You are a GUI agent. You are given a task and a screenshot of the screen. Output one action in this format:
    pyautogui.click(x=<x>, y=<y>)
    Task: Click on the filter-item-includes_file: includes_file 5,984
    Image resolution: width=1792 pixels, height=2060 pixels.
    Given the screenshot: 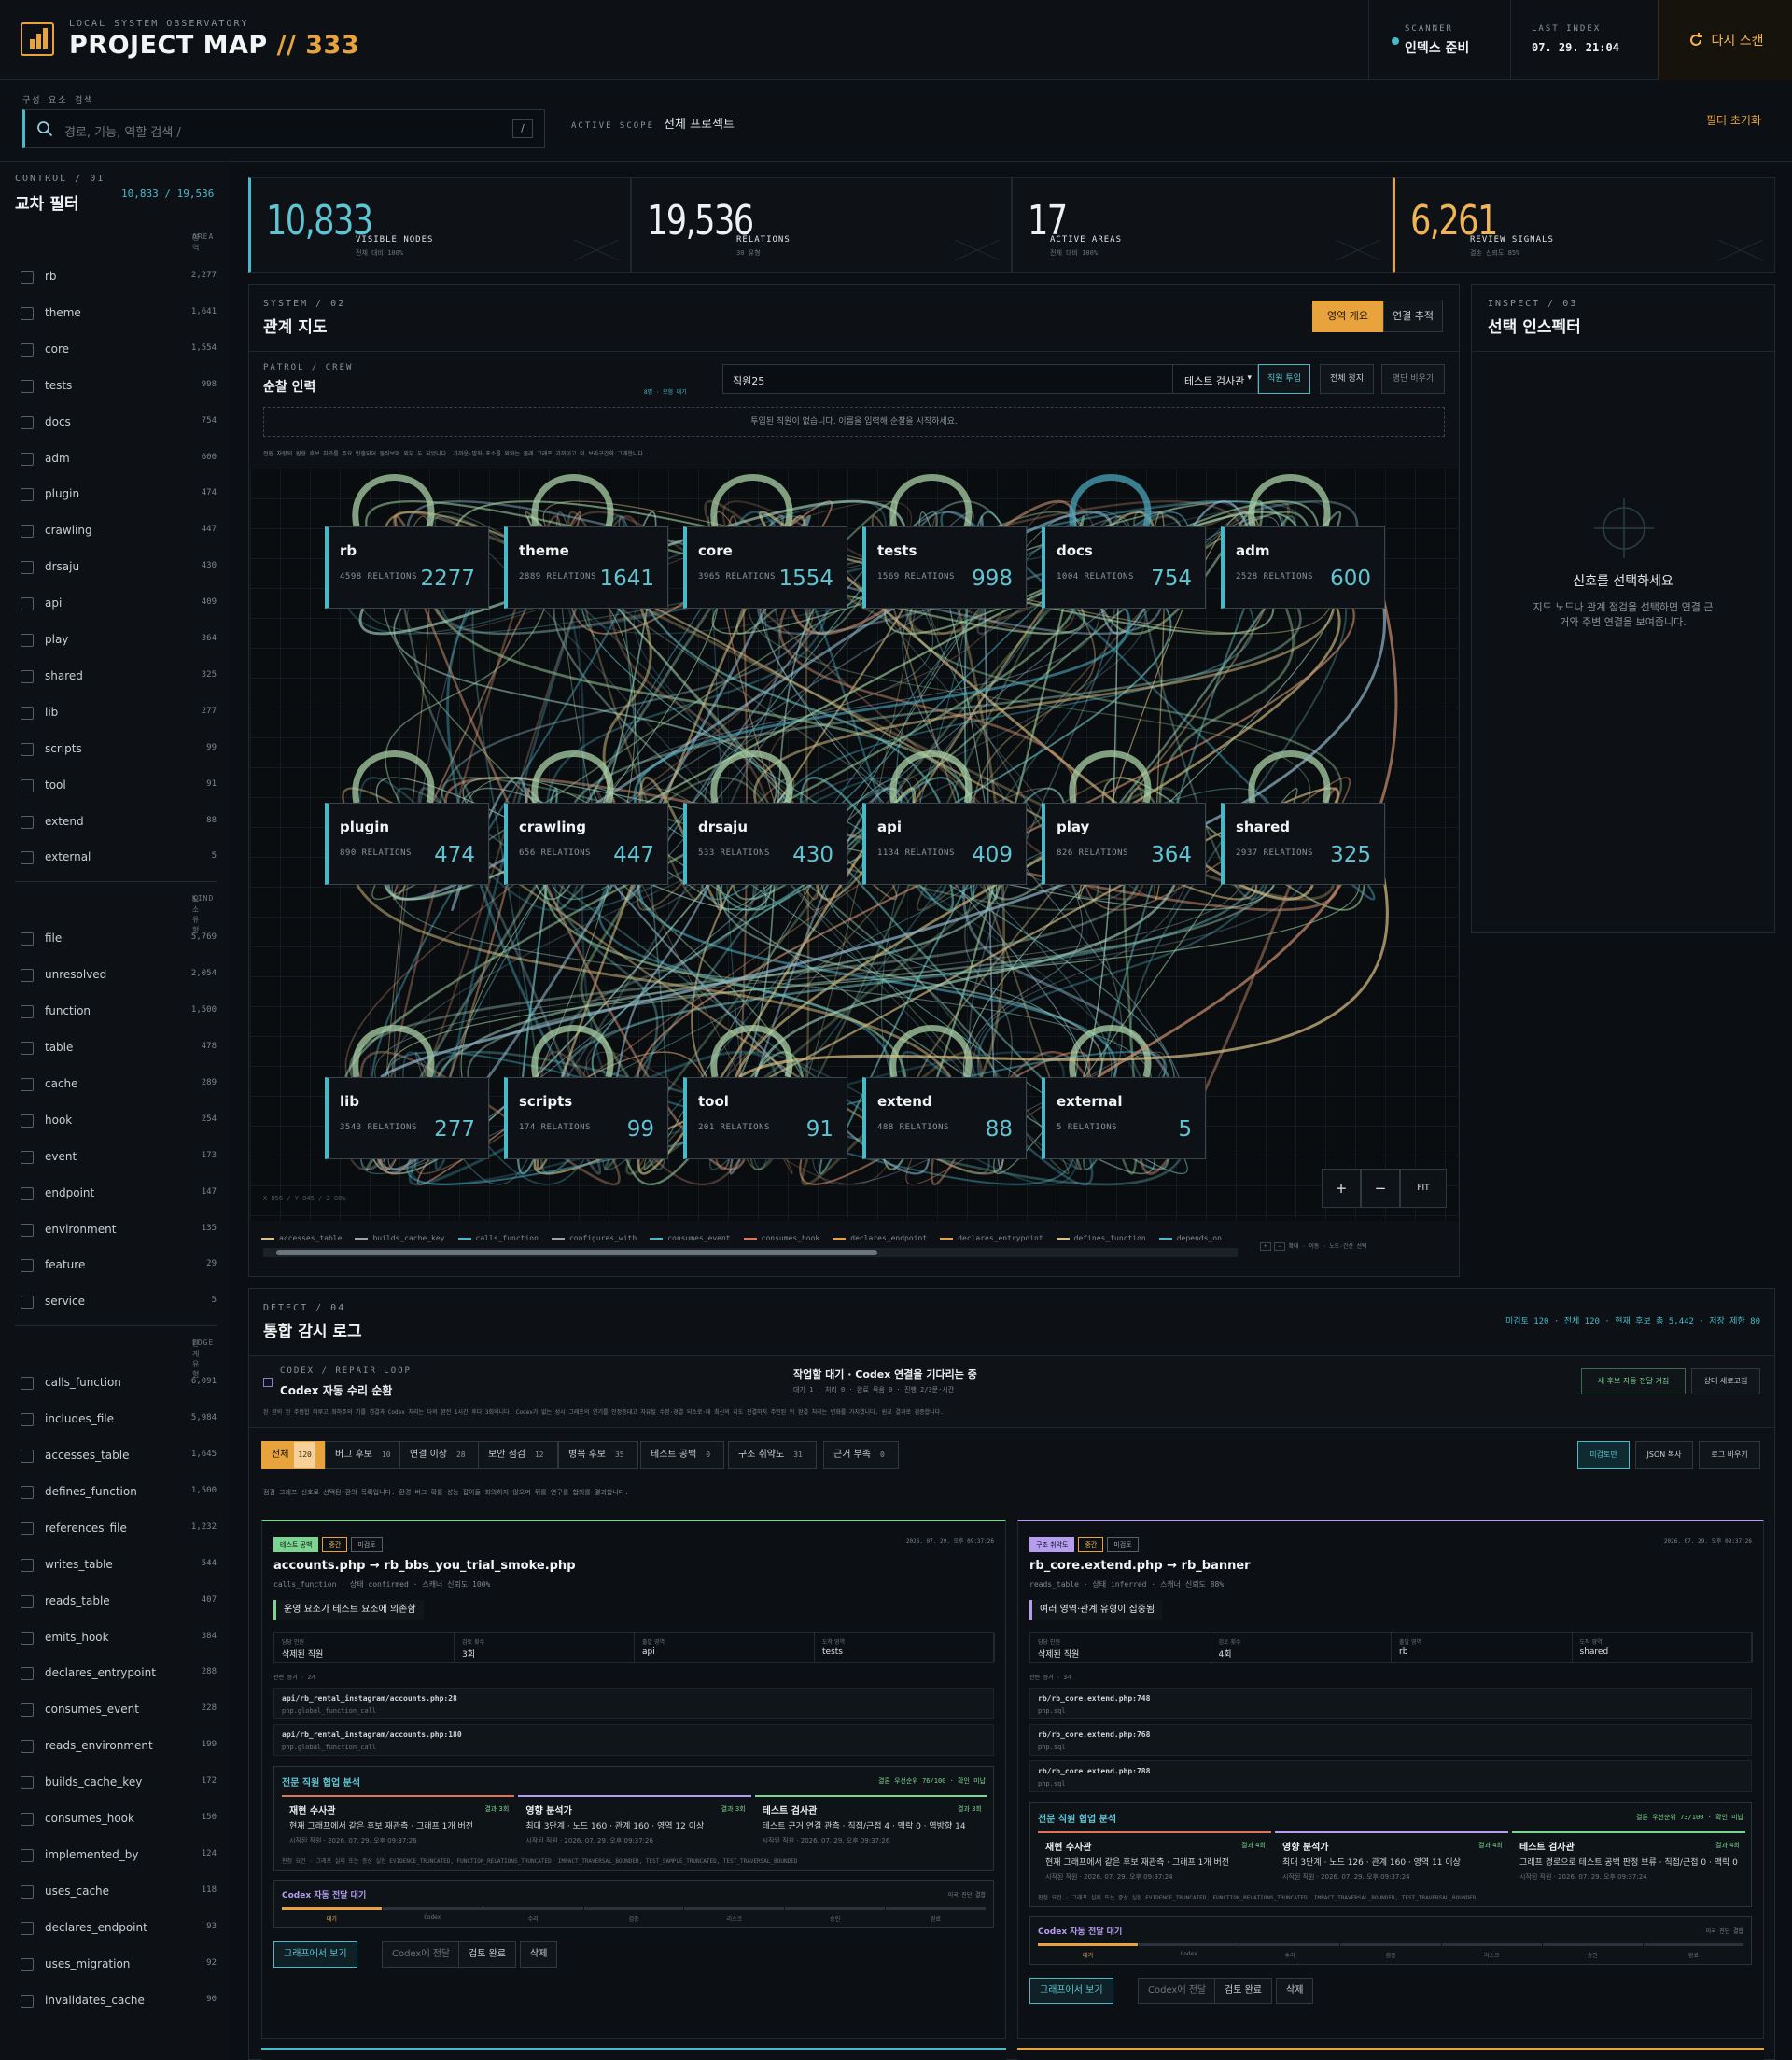 What is the action you would take?
    pyautogui.click(x=119, y=1419)
    